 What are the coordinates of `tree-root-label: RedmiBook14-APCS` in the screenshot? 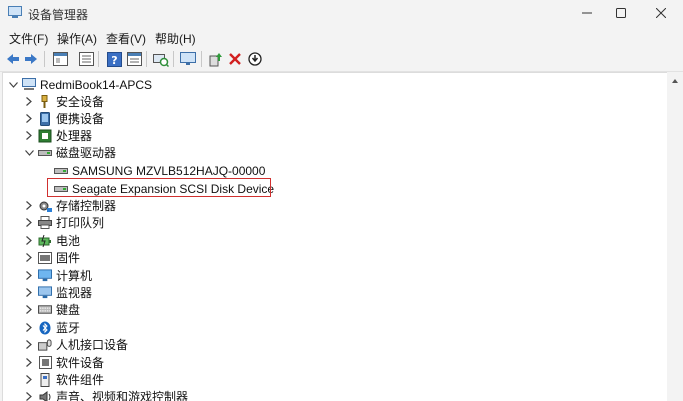 It's located at (96, 85).